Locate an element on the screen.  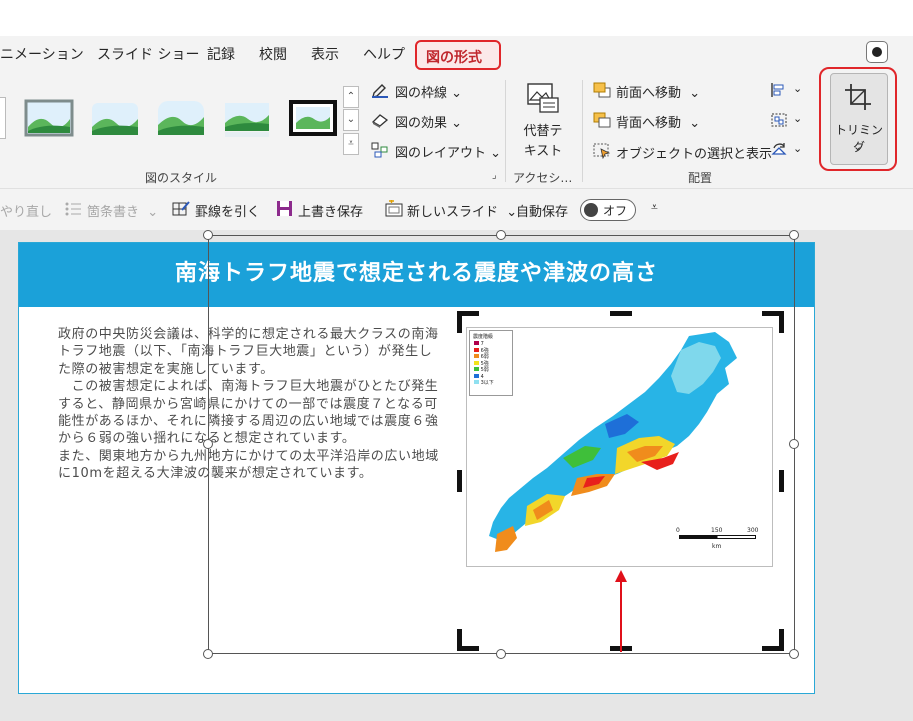
picture-border-label: 図の枠線 is located at coordinates (421, 93).